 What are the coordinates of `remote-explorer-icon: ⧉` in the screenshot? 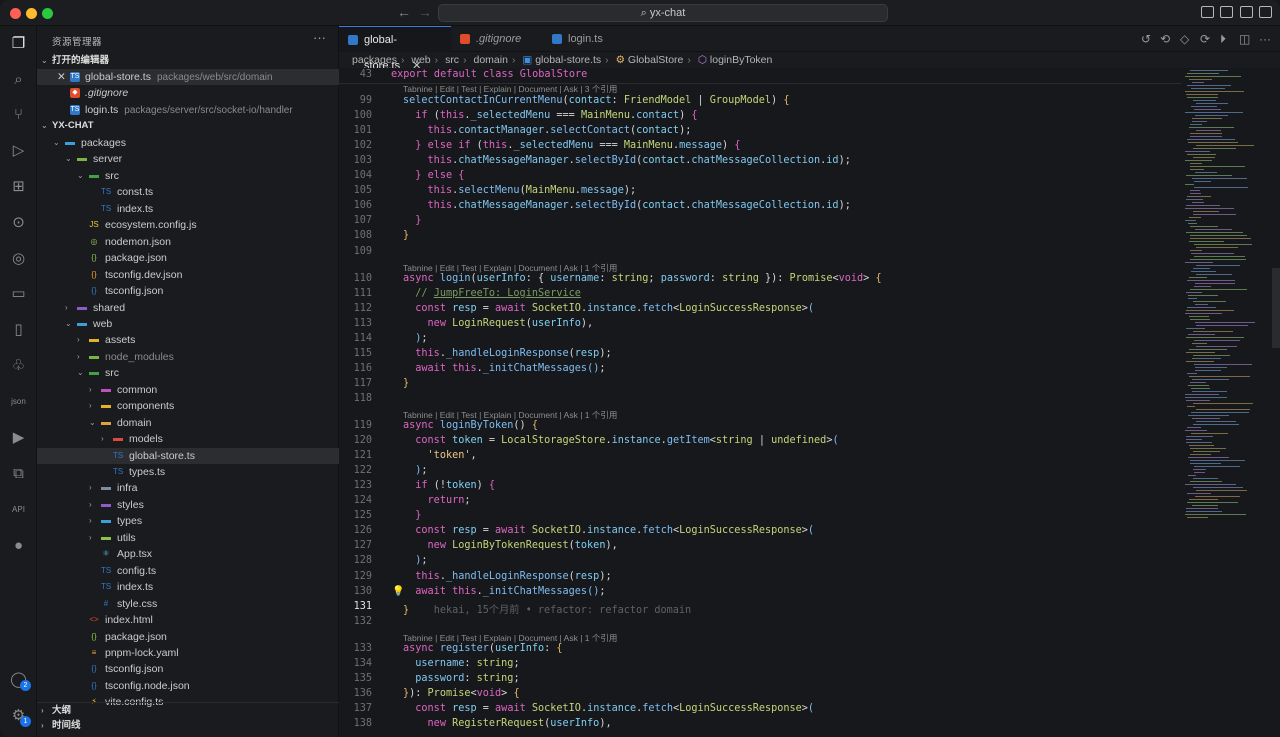 It's located at (18, 473).